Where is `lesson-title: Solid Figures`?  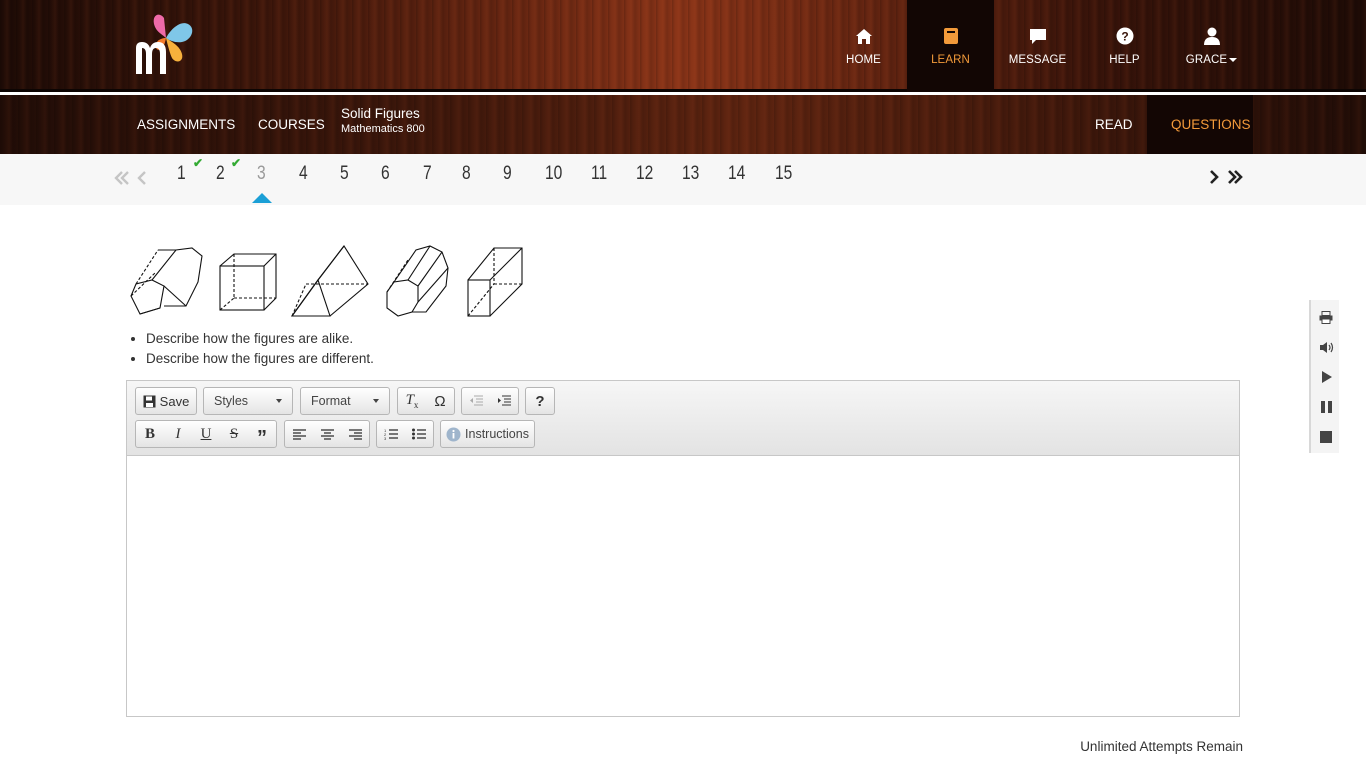
lesson-title: Solid Figures is located at coordinates (380, 113).